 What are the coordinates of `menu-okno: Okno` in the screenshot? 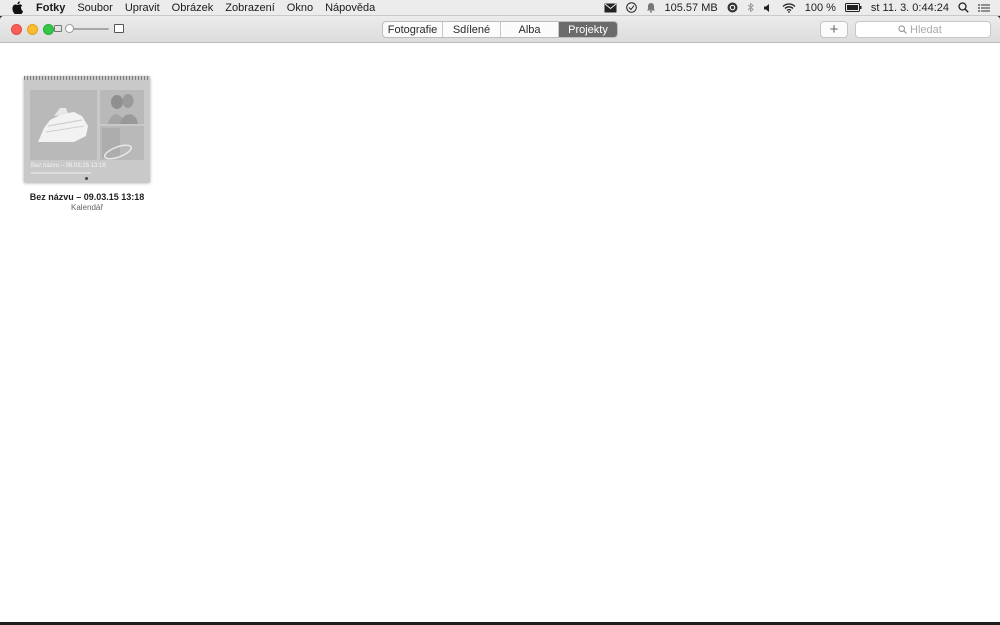 It's located at (300, 8).